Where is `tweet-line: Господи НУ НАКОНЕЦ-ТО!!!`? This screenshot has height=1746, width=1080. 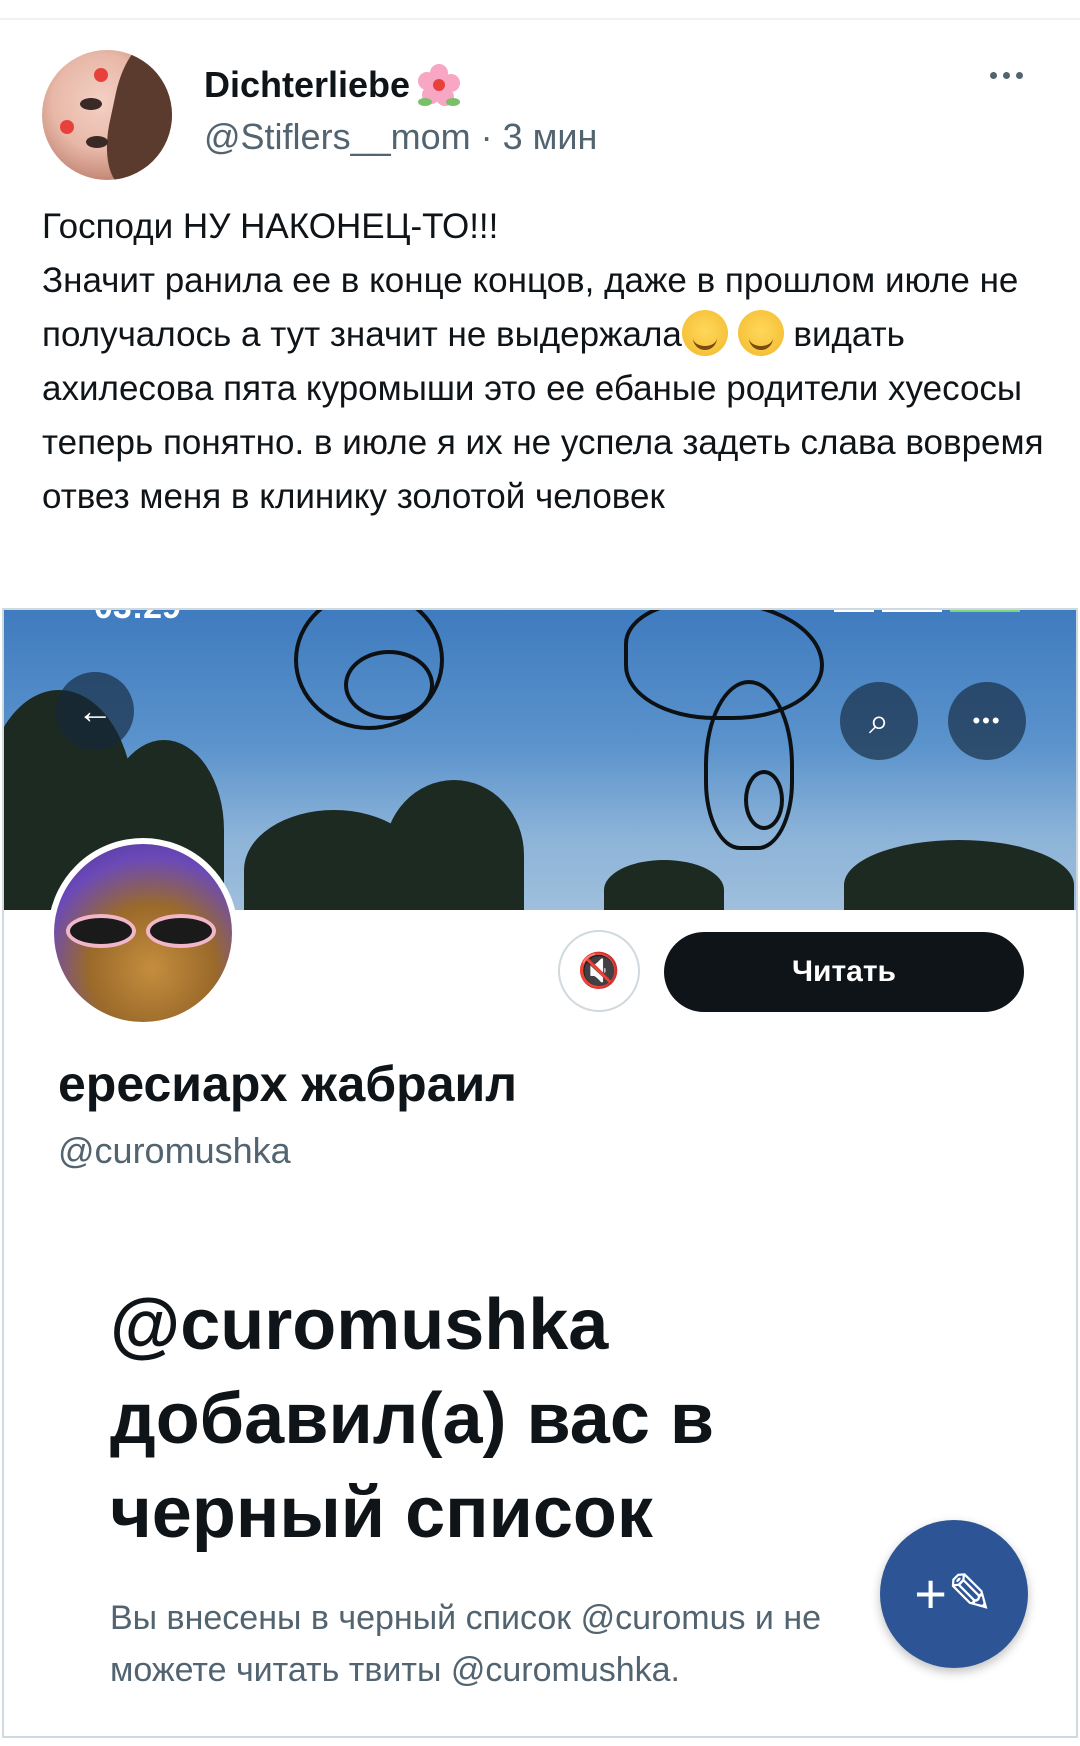 tweet-line: Господи НУ НАКОНЕЦ-ТО!!! is located at coordinates (270, 226).